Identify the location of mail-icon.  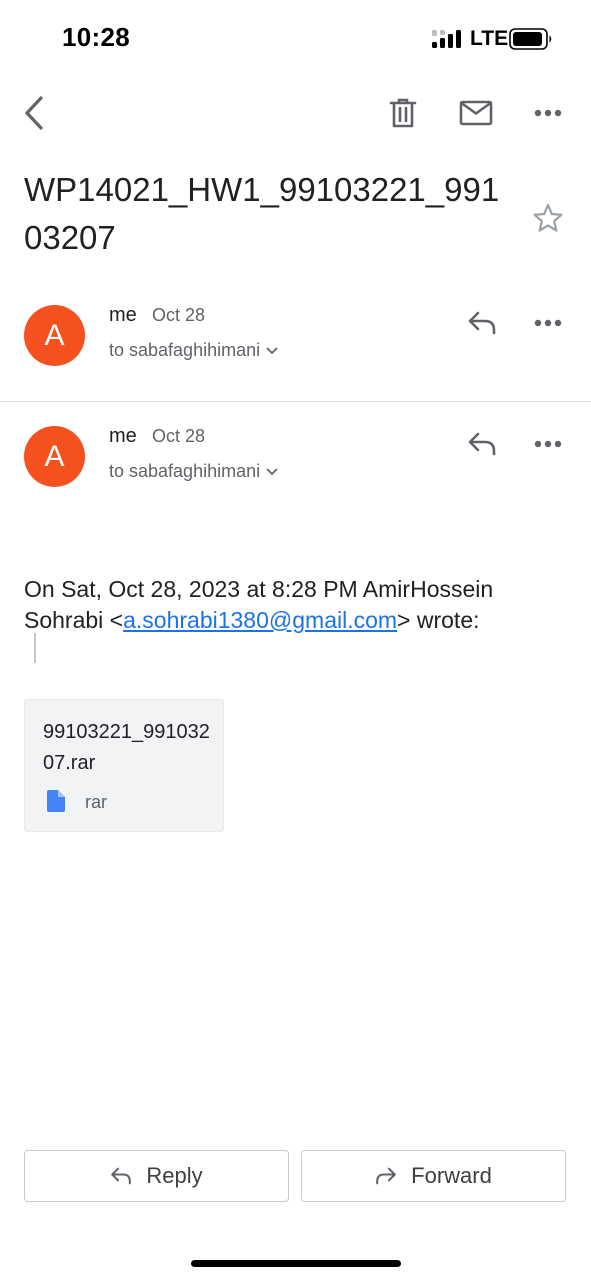
(476, 113).